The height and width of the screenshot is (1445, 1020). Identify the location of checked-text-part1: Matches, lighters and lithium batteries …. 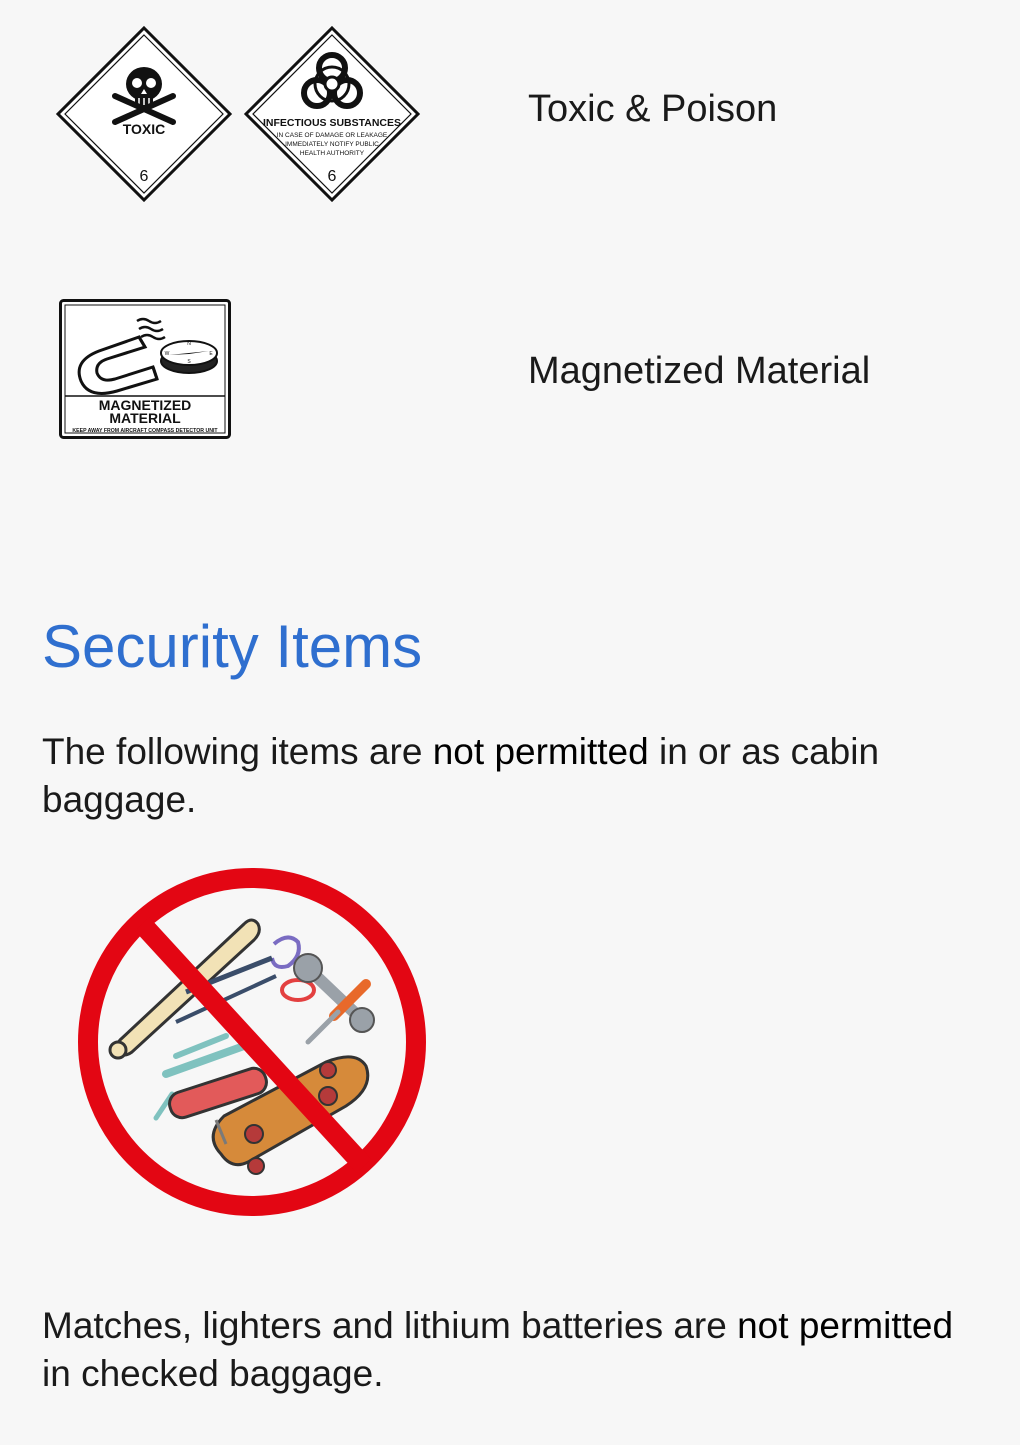
(390, 1325).